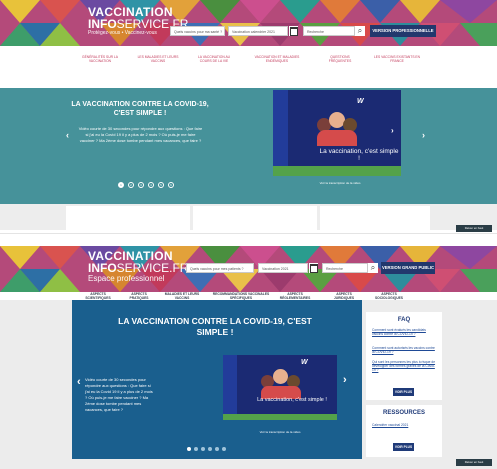 Image resolution: width=497 pixels, height=469 pixels. I want to click on carousel-dot-3: 3, so click(141, 185).